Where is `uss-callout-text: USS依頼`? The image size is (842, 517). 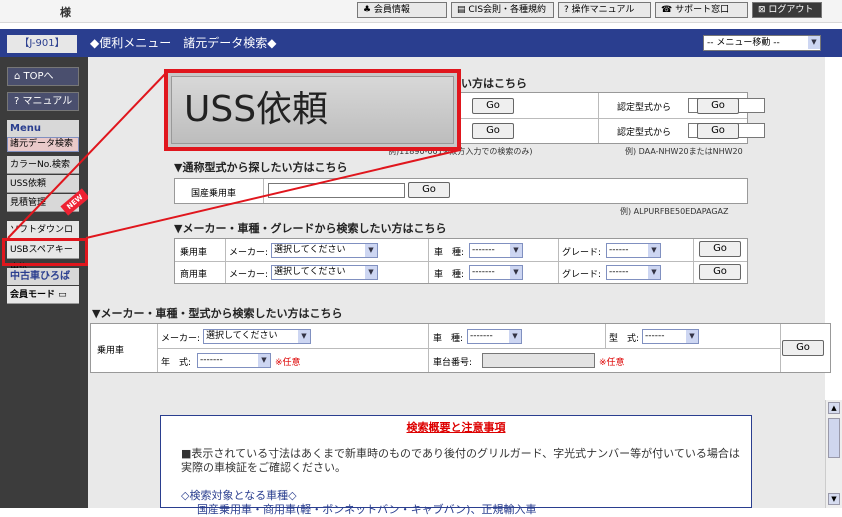
uss-callout-text: USS依頼 is located at coordinates (312, 110).